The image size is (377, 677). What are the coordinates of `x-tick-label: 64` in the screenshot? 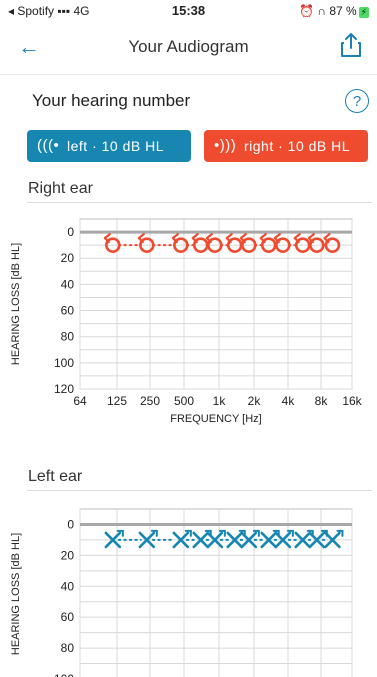 It's located at (80, 401).